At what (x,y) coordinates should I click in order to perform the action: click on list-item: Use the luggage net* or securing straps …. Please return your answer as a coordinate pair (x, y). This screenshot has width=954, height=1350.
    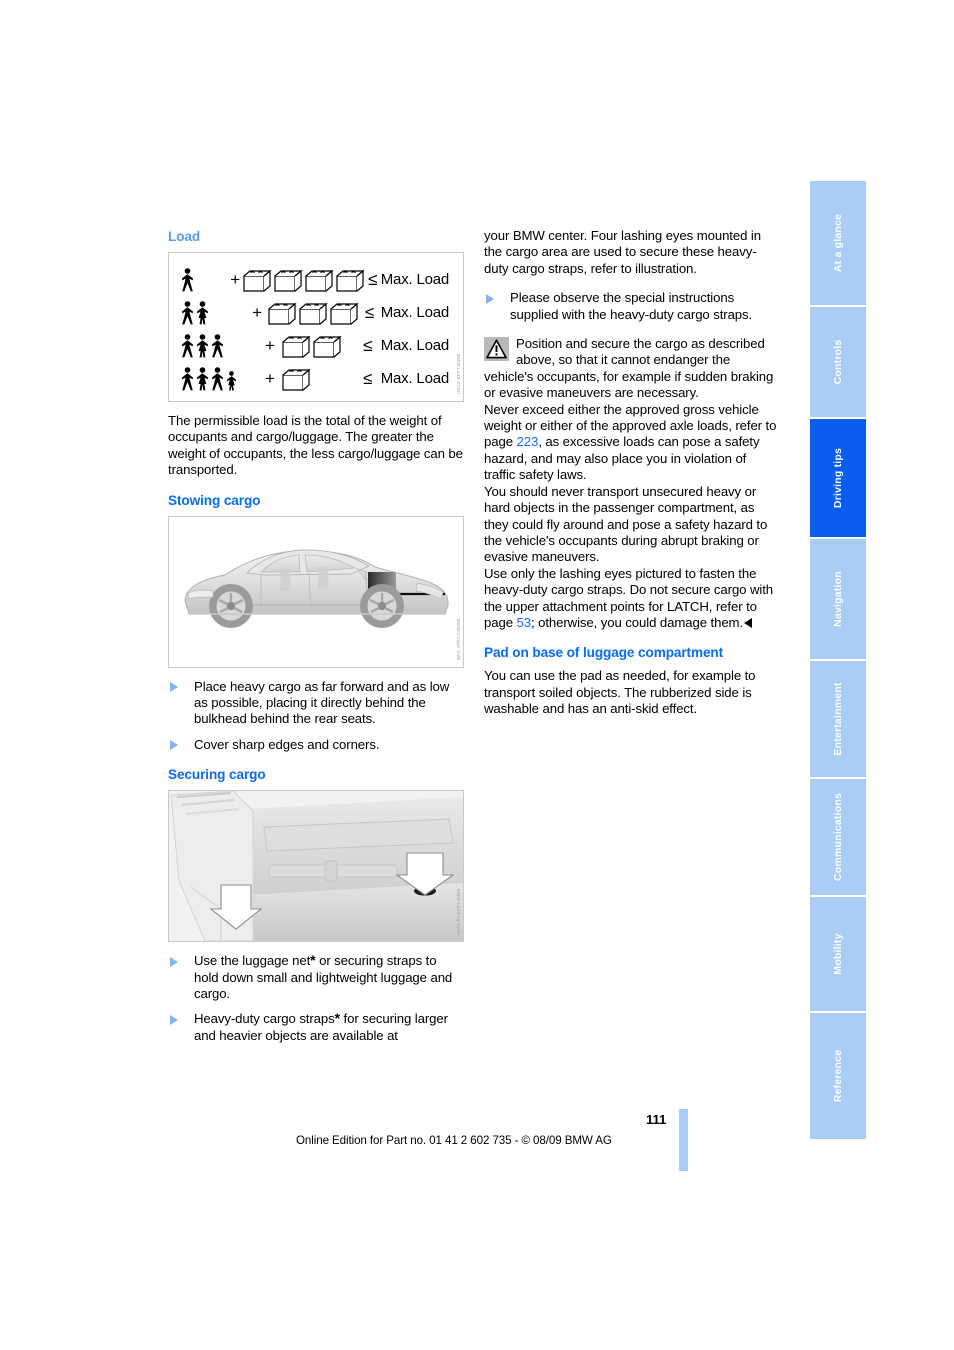
    Looking at the image, I should click on (316, 977).